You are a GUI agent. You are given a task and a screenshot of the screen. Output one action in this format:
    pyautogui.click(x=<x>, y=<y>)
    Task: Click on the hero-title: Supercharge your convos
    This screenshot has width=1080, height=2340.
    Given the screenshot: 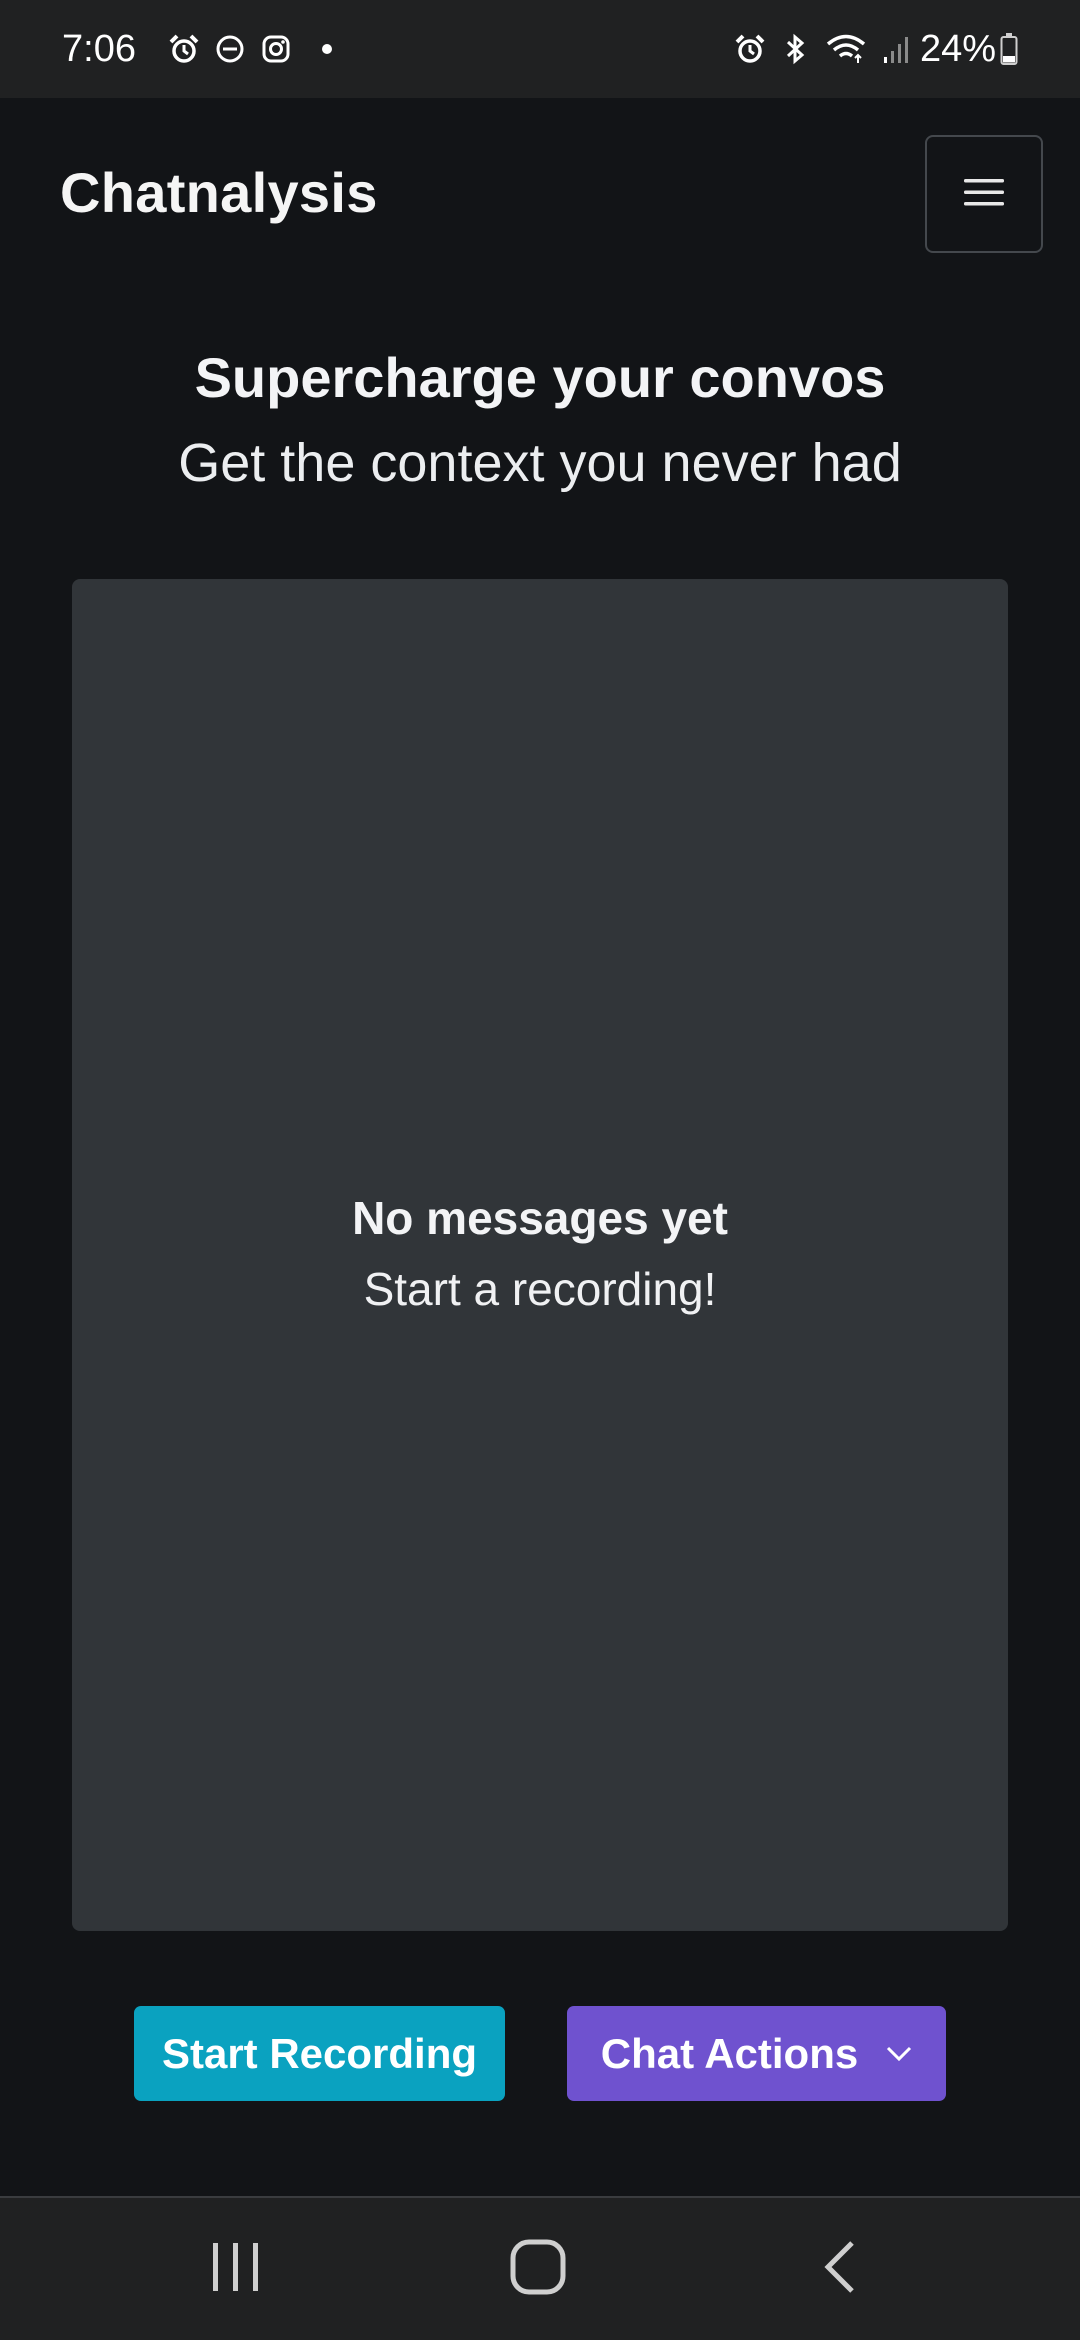 What is the action you would take?
    pyautogui.click(x=540, y=377)
    